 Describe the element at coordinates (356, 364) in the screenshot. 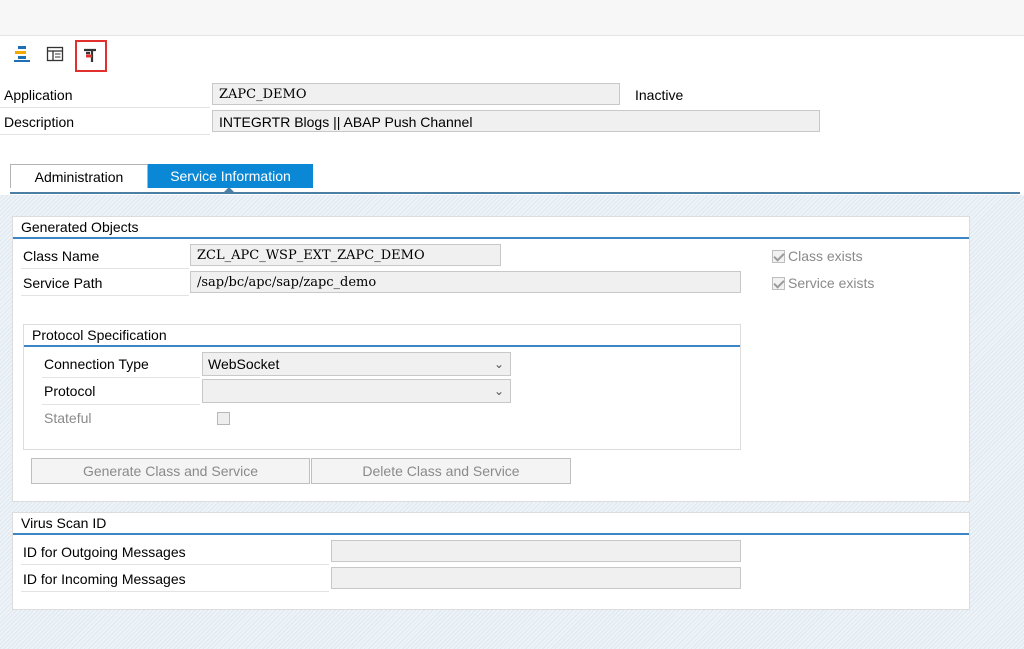

I see `connection-type-select: WebSocket ⌄` at that location.